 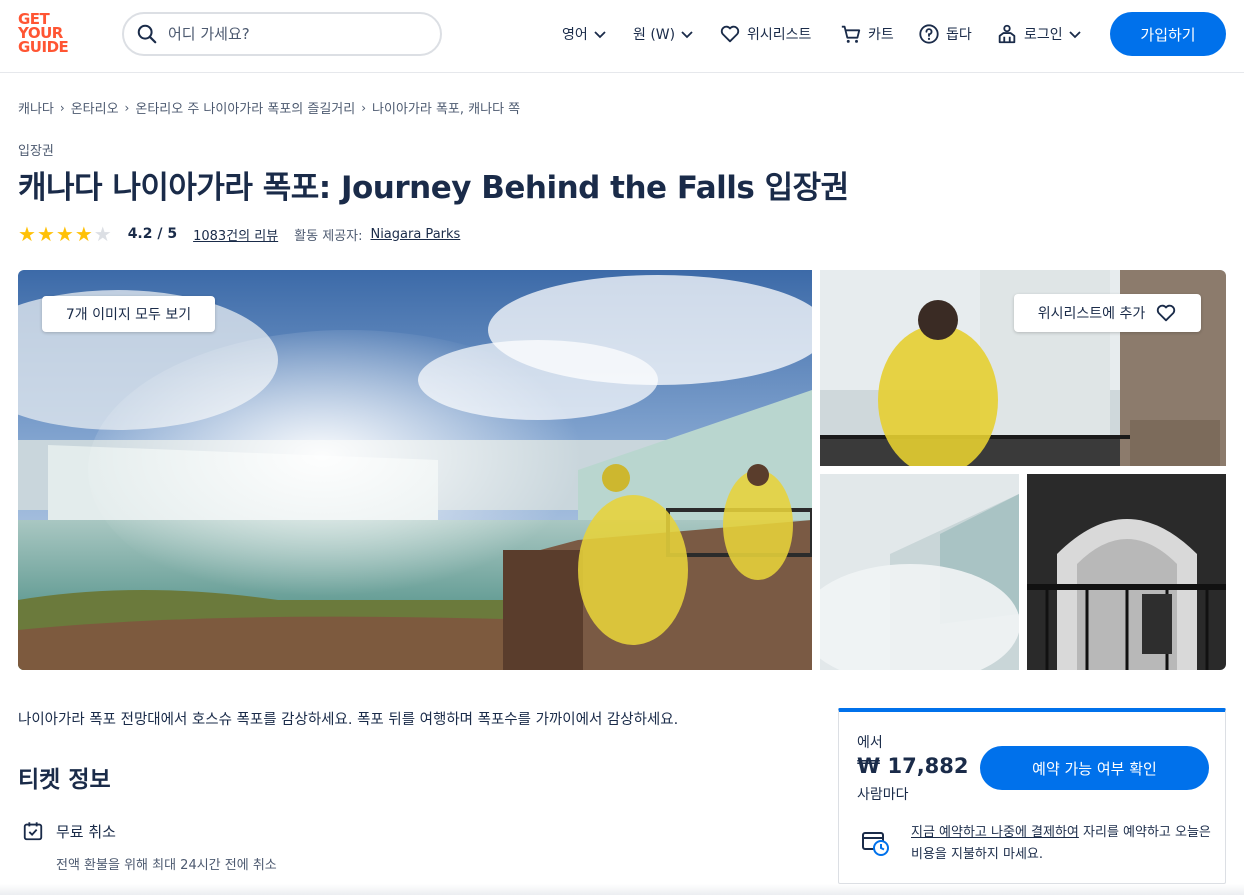 I want to click on help-label: 돕다, so click(x=959, y=35).